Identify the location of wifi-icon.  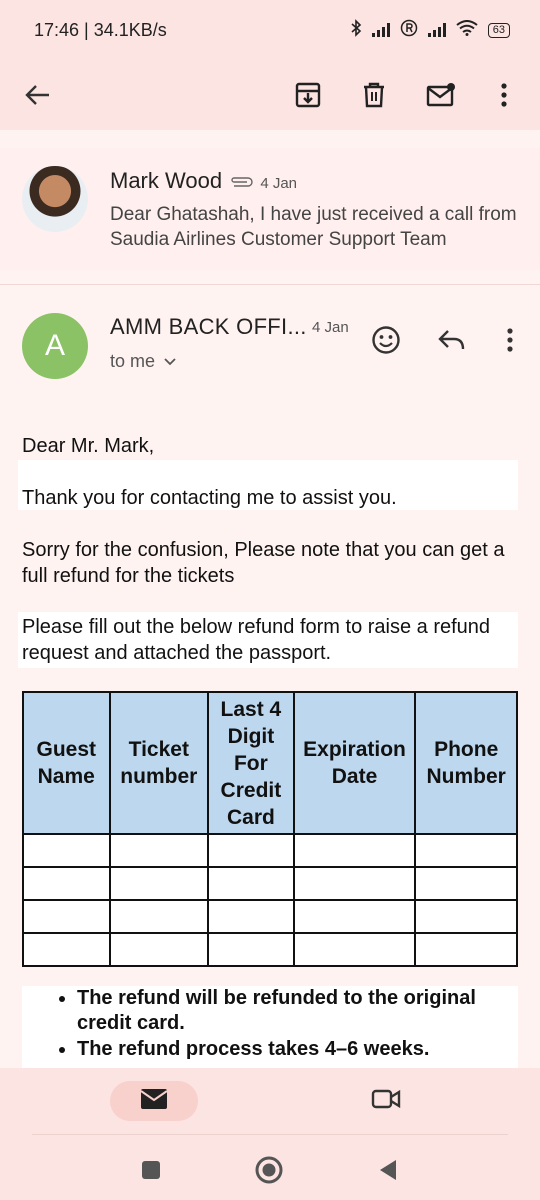
(467, 30).